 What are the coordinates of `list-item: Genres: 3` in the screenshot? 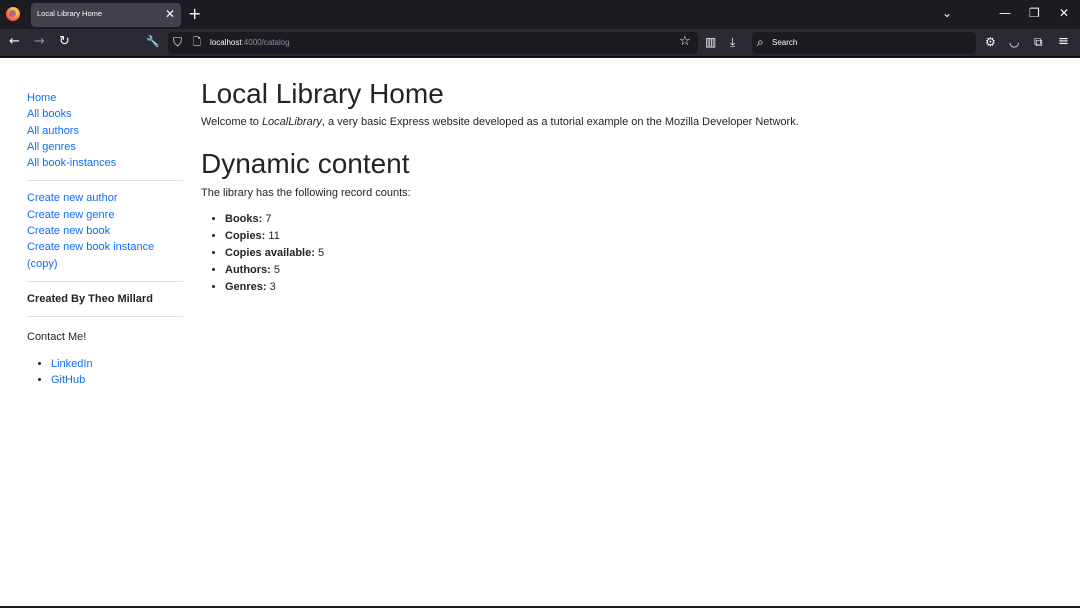 It's located at (633, 287).